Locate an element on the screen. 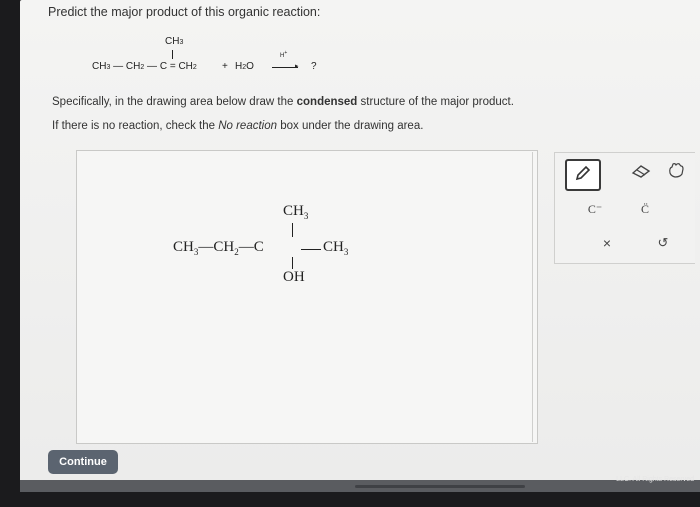 Image resolution: width=700 pixels, height=507 pixels. drawing-toolbar: C⁻ C̈ × ↺ is located at coordinates (624, 208).